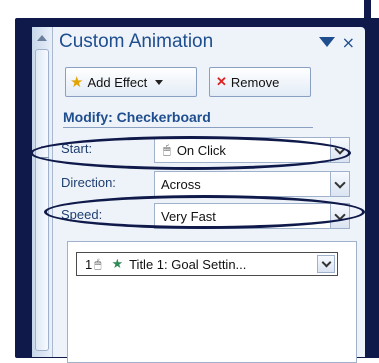  Describe the element at coordinates (188, 216) in the screenshot. I see `speed-value: Very Fast` at that location.